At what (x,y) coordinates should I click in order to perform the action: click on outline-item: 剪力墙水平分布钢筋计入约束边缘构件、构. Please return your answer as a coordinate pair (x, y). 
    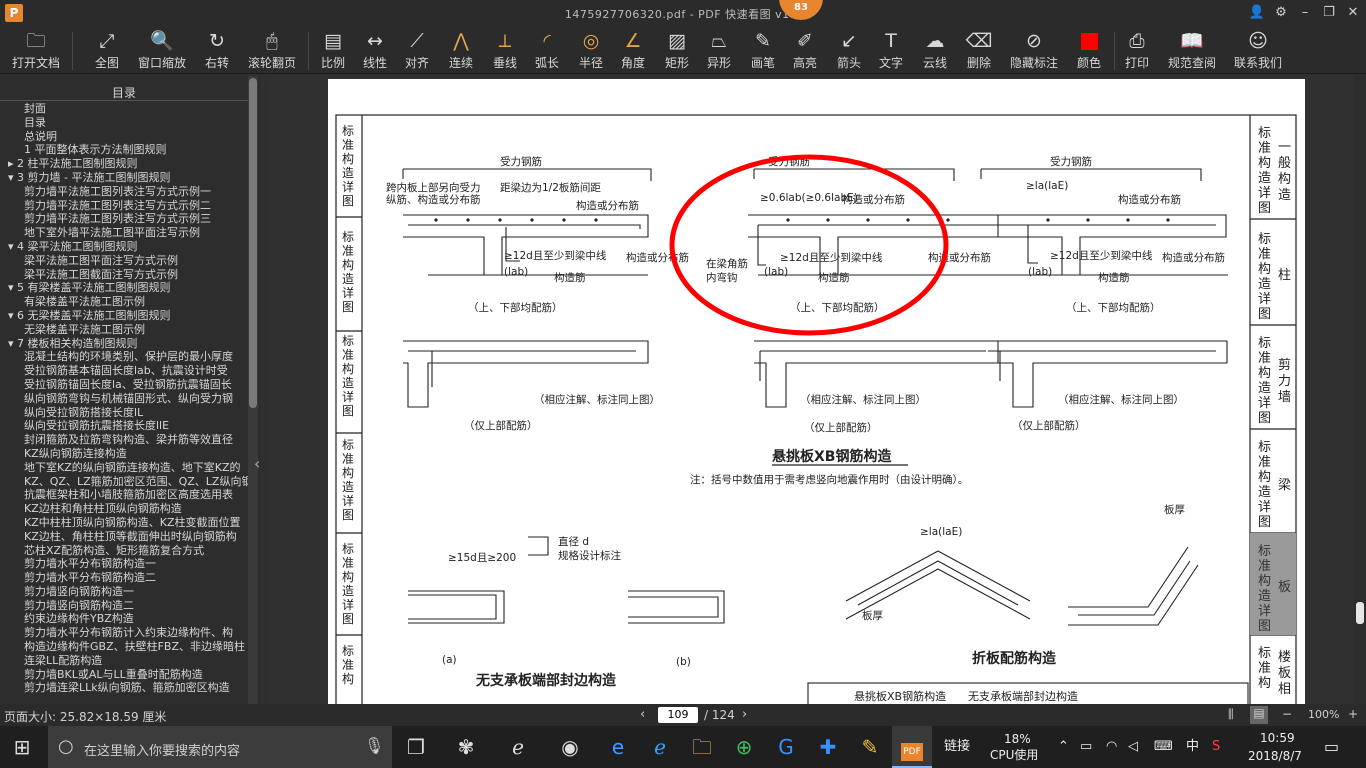
    Looking at the image, I should click on (124, 633).